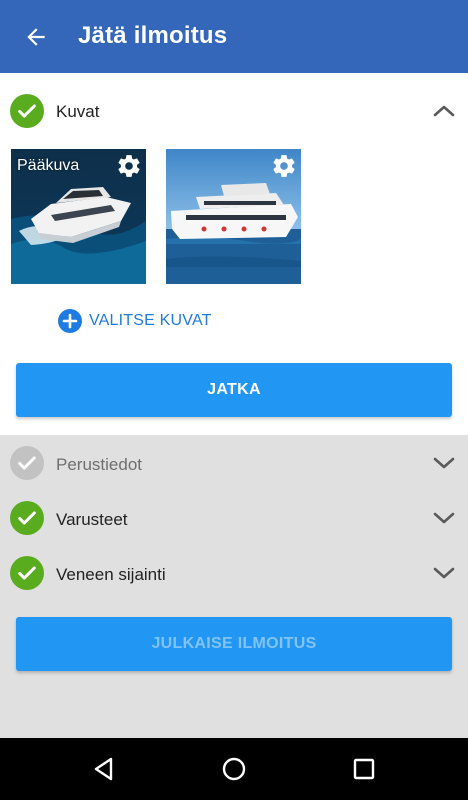  What do you see at coordinates (364, 769) in the screenshot?
I see `recents-square-icon` at bounding box center [364, 769].